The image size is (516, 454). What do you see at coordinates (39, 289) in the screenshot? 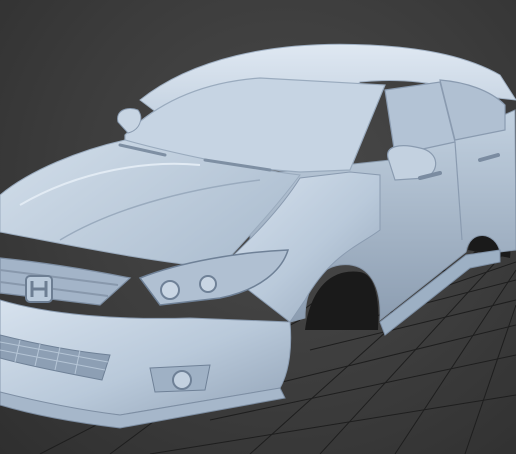
I see `honda-h-logo-icon` at bounding box center [39, 289].